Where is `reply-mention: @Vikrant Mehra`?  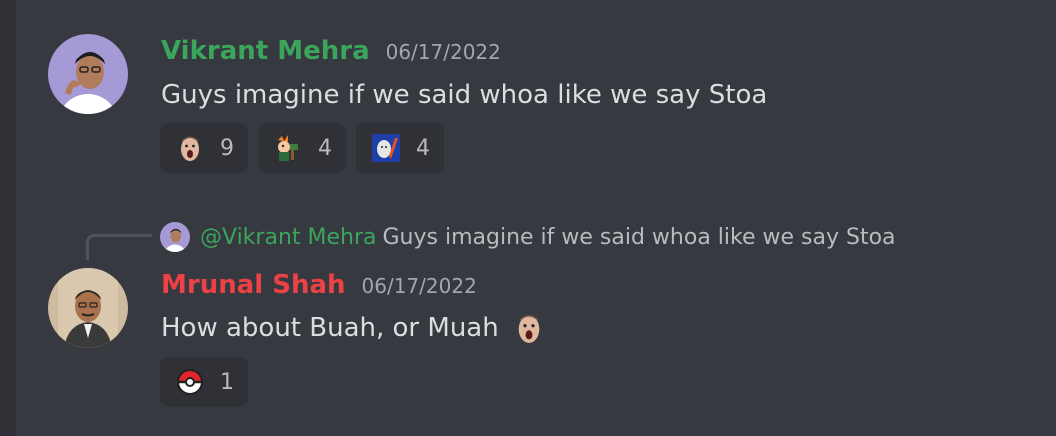
reply-mention: @Vikrant Mehra is located at coordinates (288, 237).